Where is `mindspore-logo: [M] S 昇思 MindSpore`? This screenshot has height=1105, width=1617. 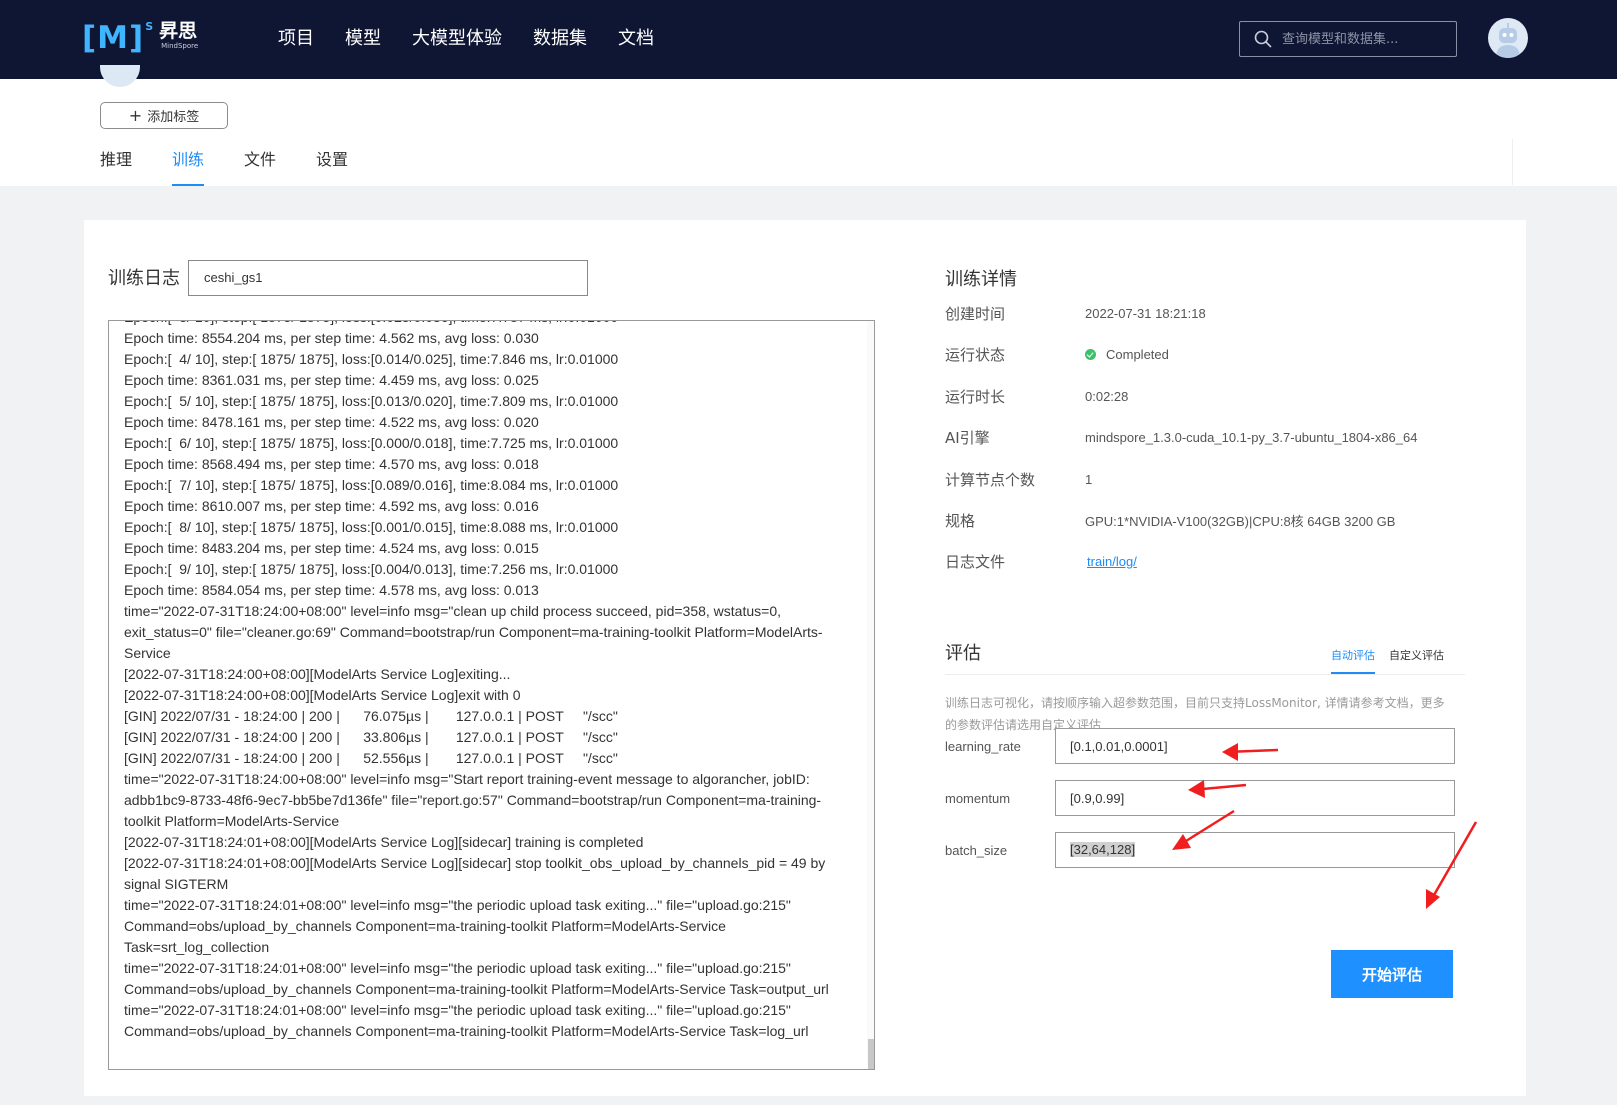 mindspore-logo: [M] S 昇思 MindSpore is located at coordinates (140, 40).